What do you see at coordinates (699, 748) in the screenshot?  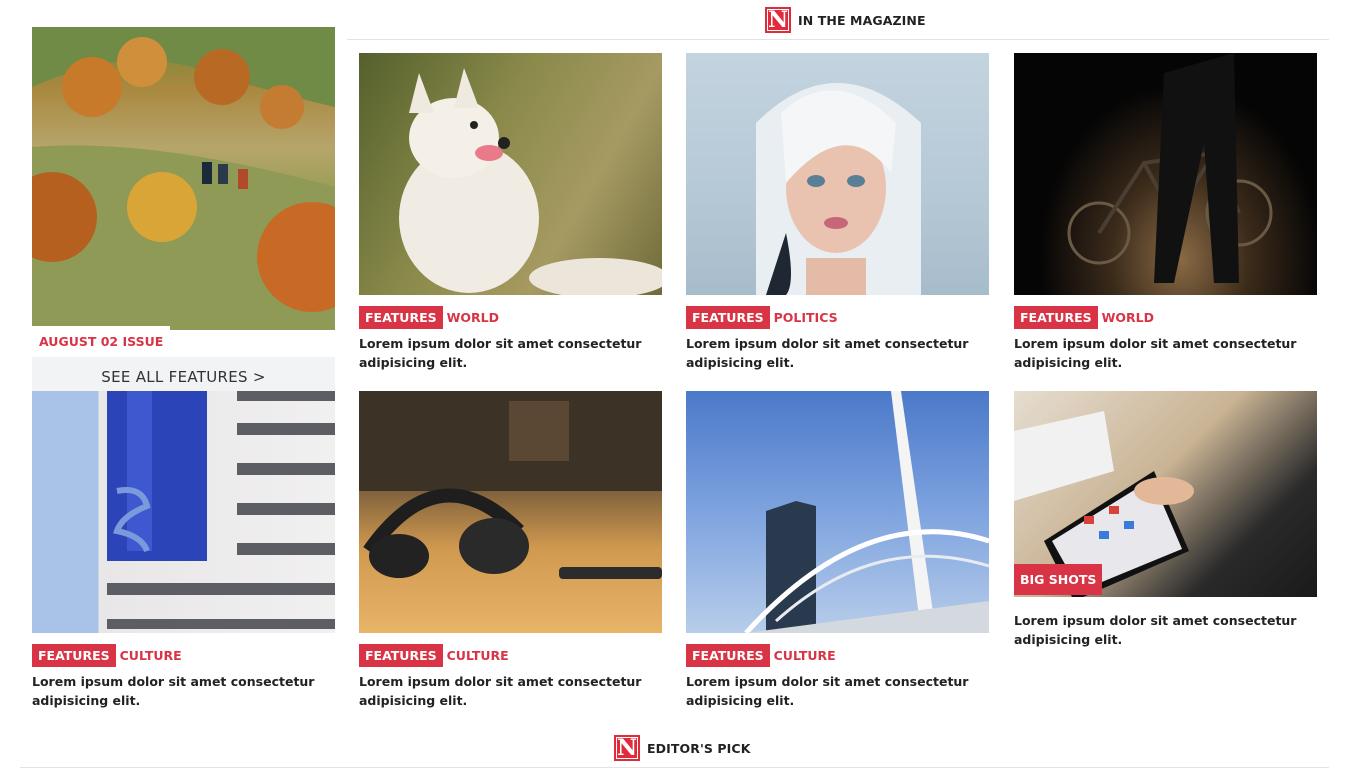 I see `section-title: EDITOR'S PICK` at bounding box center [699, 748].